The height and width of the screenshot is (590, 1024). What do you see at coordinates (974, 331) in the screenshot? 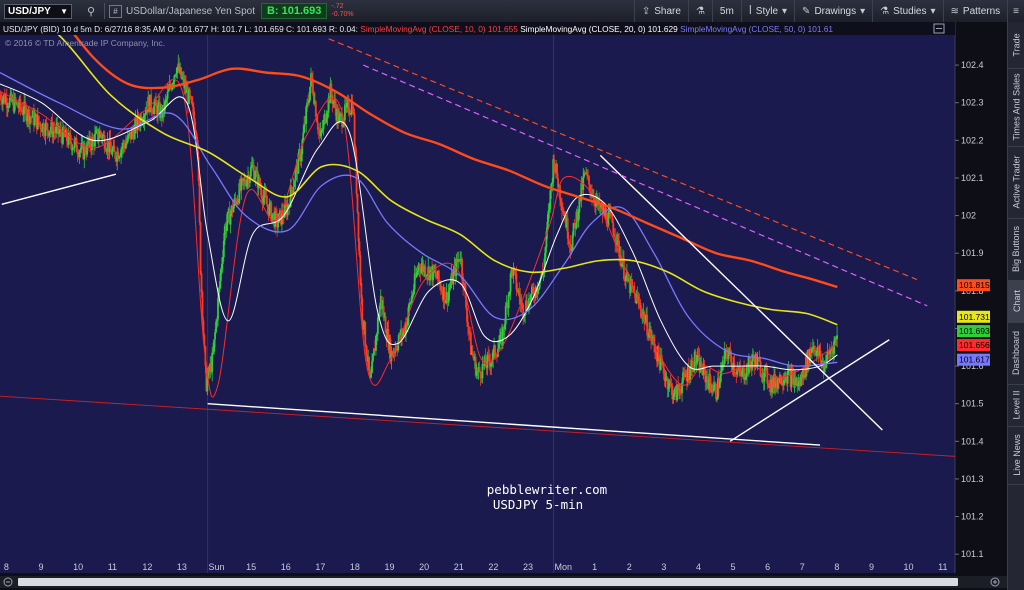
I see `price-label-text: 101.693` at bounding box center [974, 331].